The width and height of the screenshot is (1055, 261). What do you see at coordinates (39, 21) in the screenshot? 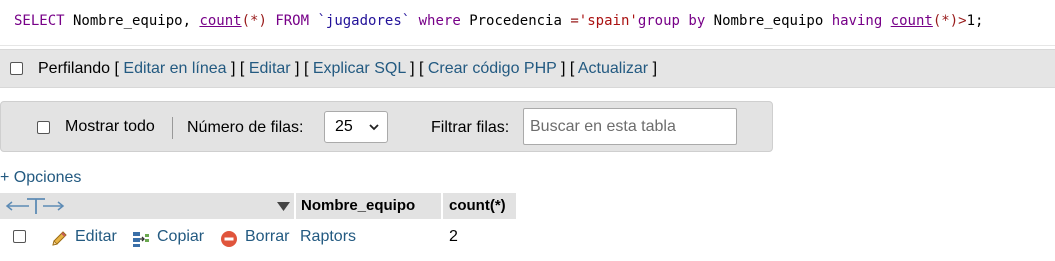
I see `sql-token: SELECT` at bounding box center [39, 21].